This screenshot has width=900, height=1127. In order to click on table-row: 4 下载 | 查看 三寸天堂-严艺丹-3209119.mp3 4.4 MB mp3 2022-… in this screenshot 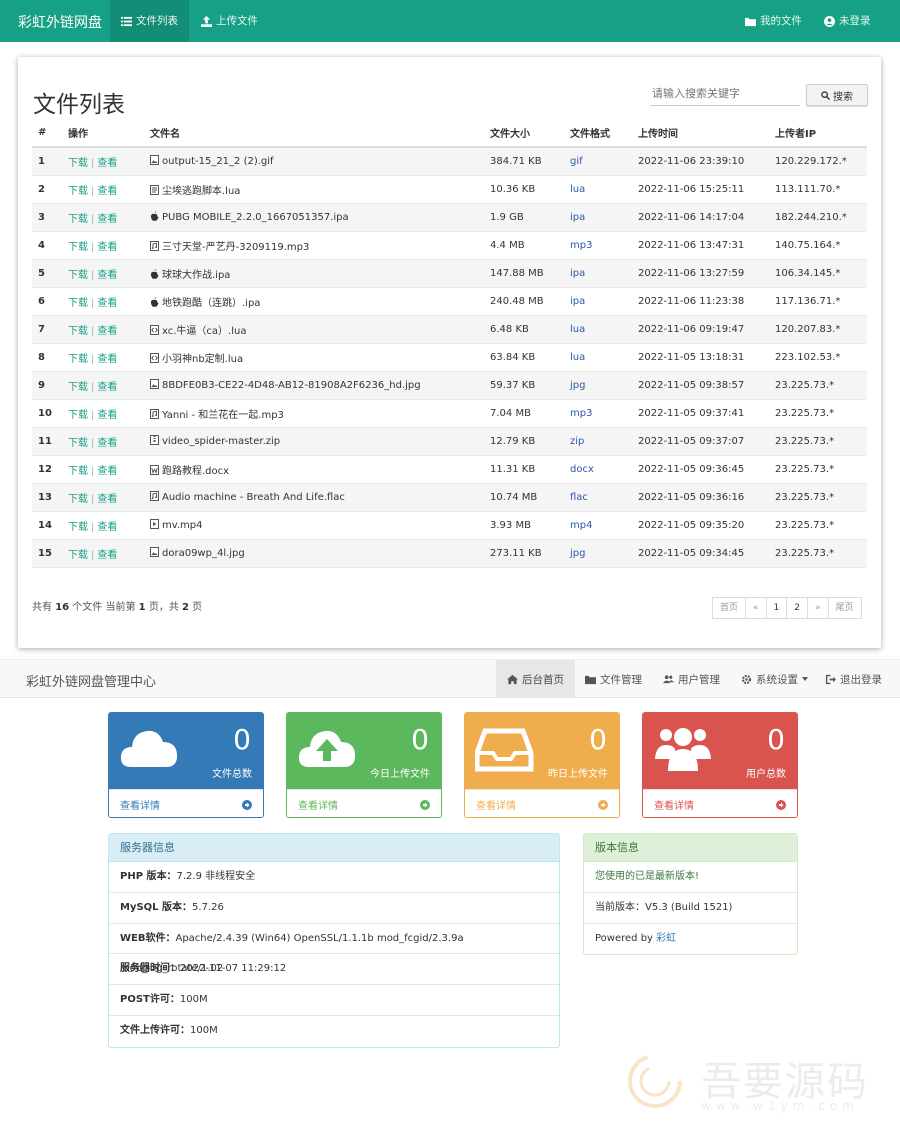, I will do `click(449, 245)`.